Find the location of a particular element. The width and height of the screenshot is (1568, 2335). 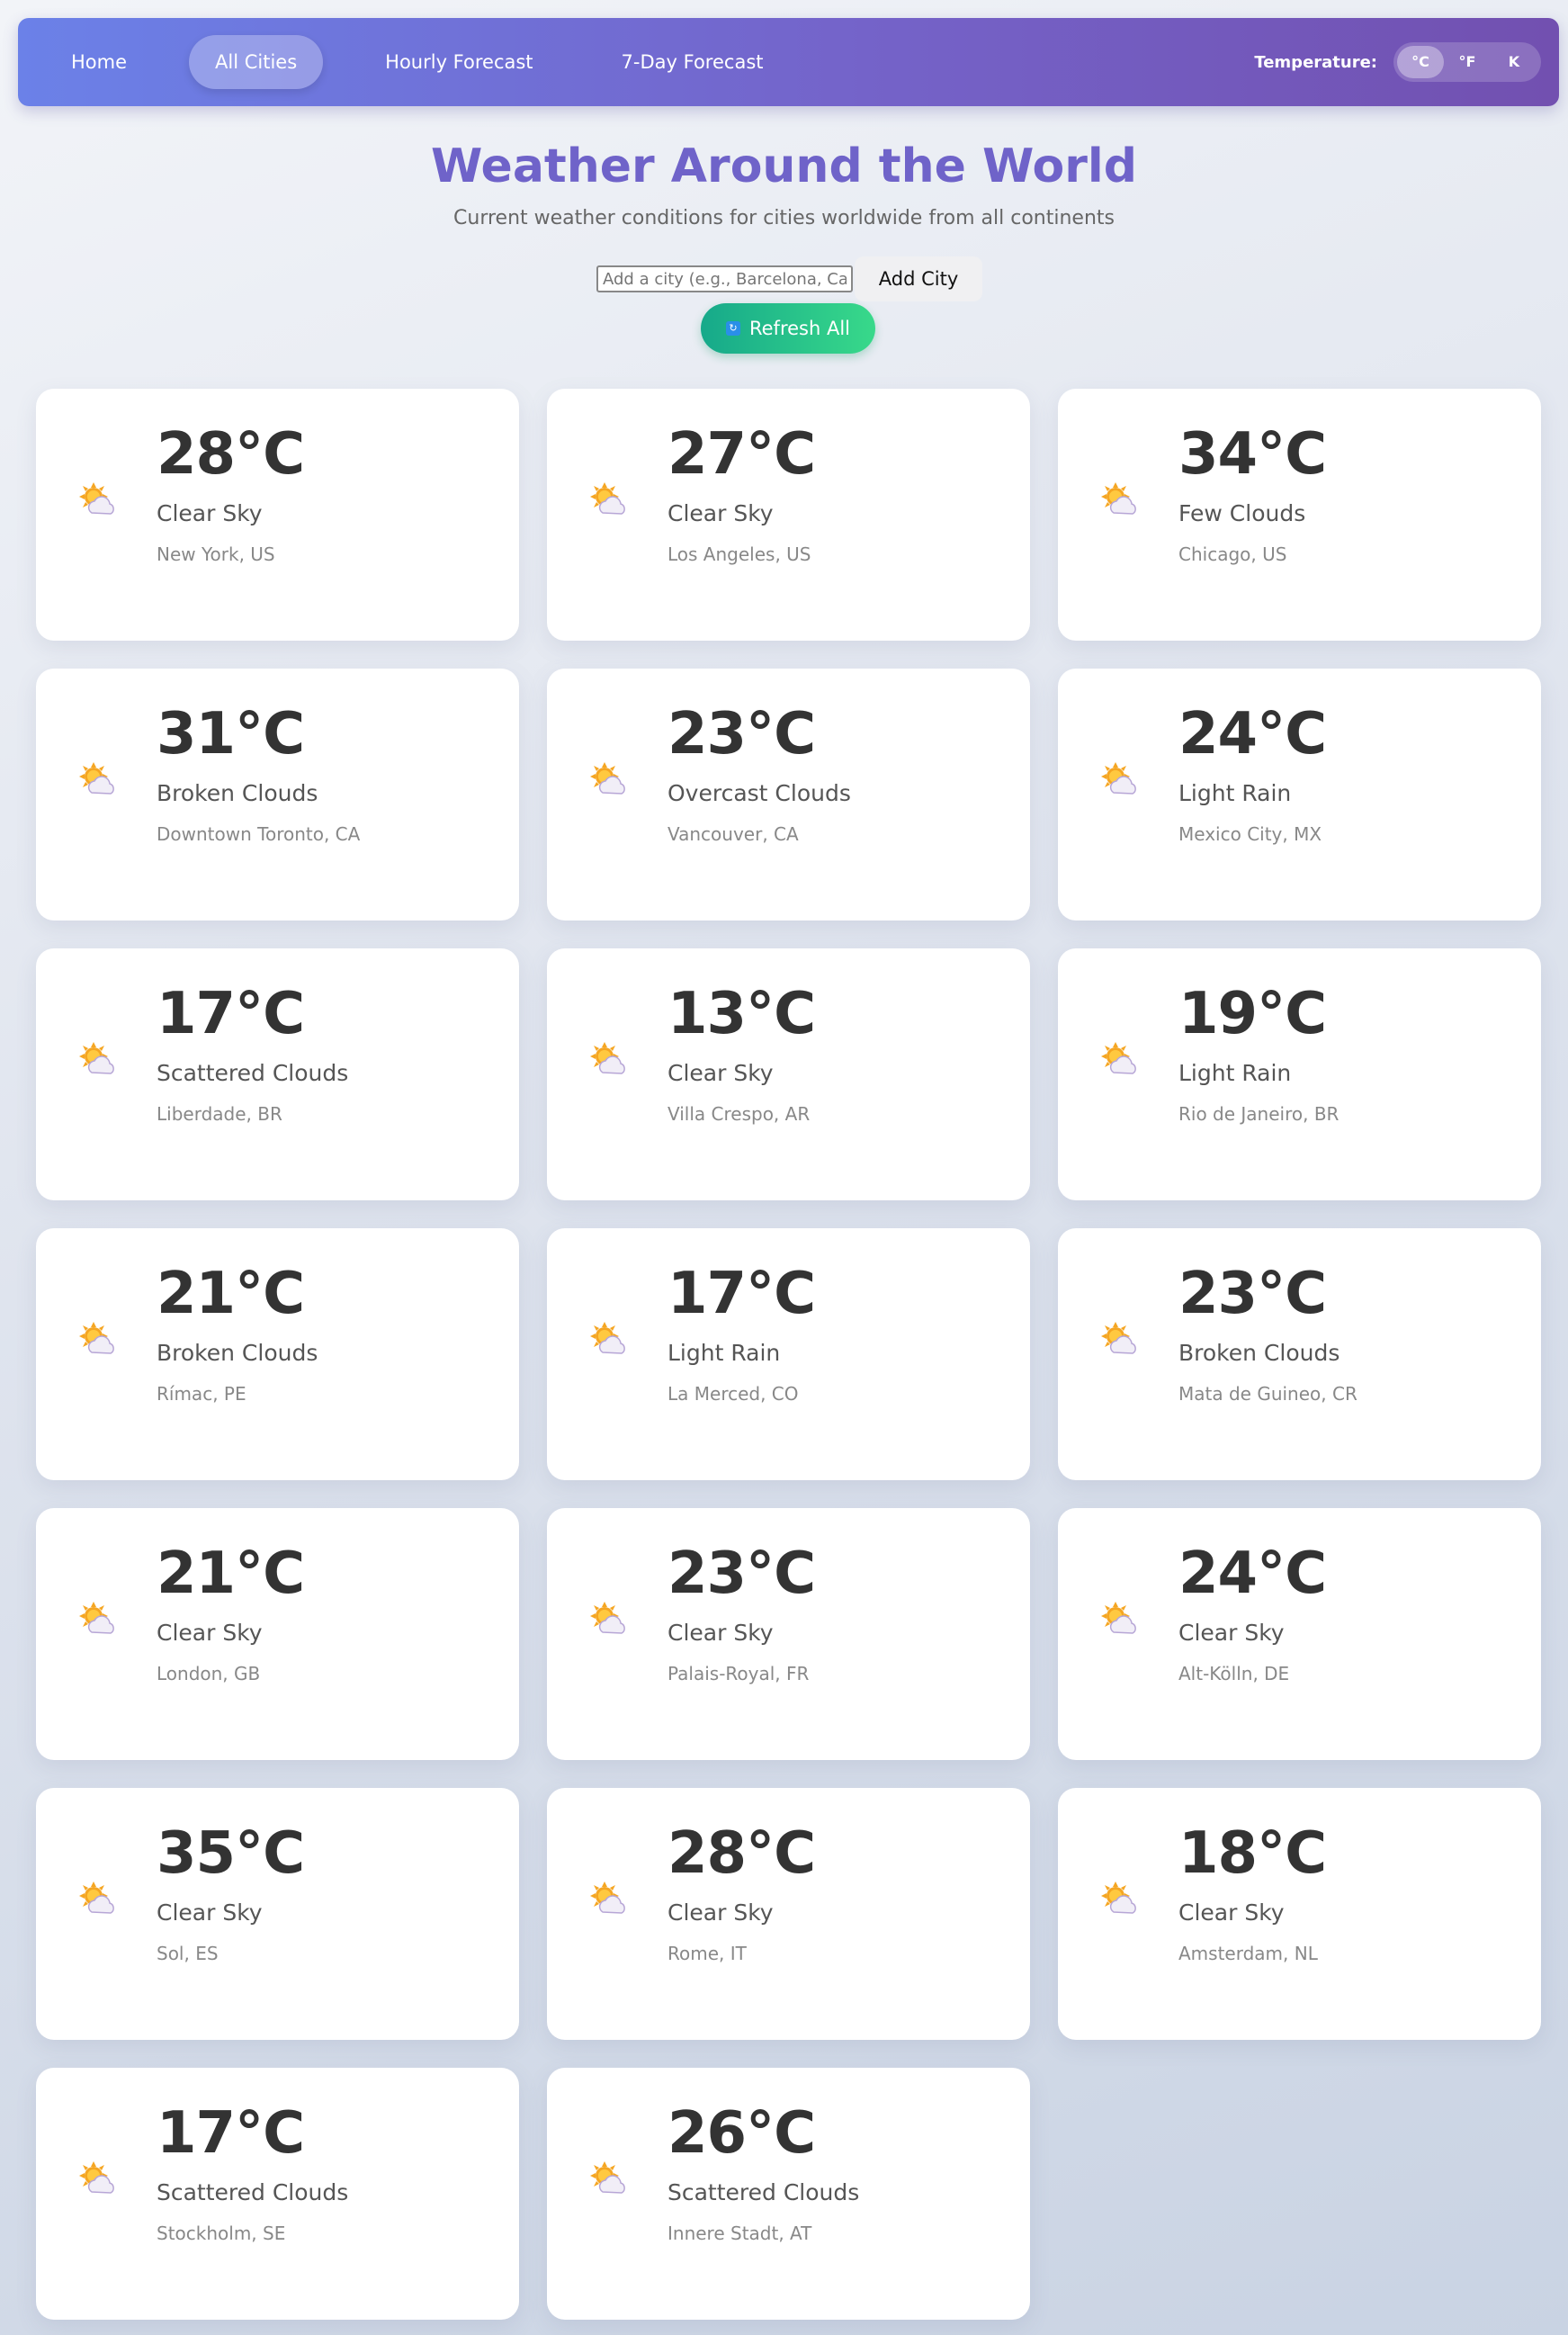

card-temperature: 34°C is located at coordinates (1252, 454).